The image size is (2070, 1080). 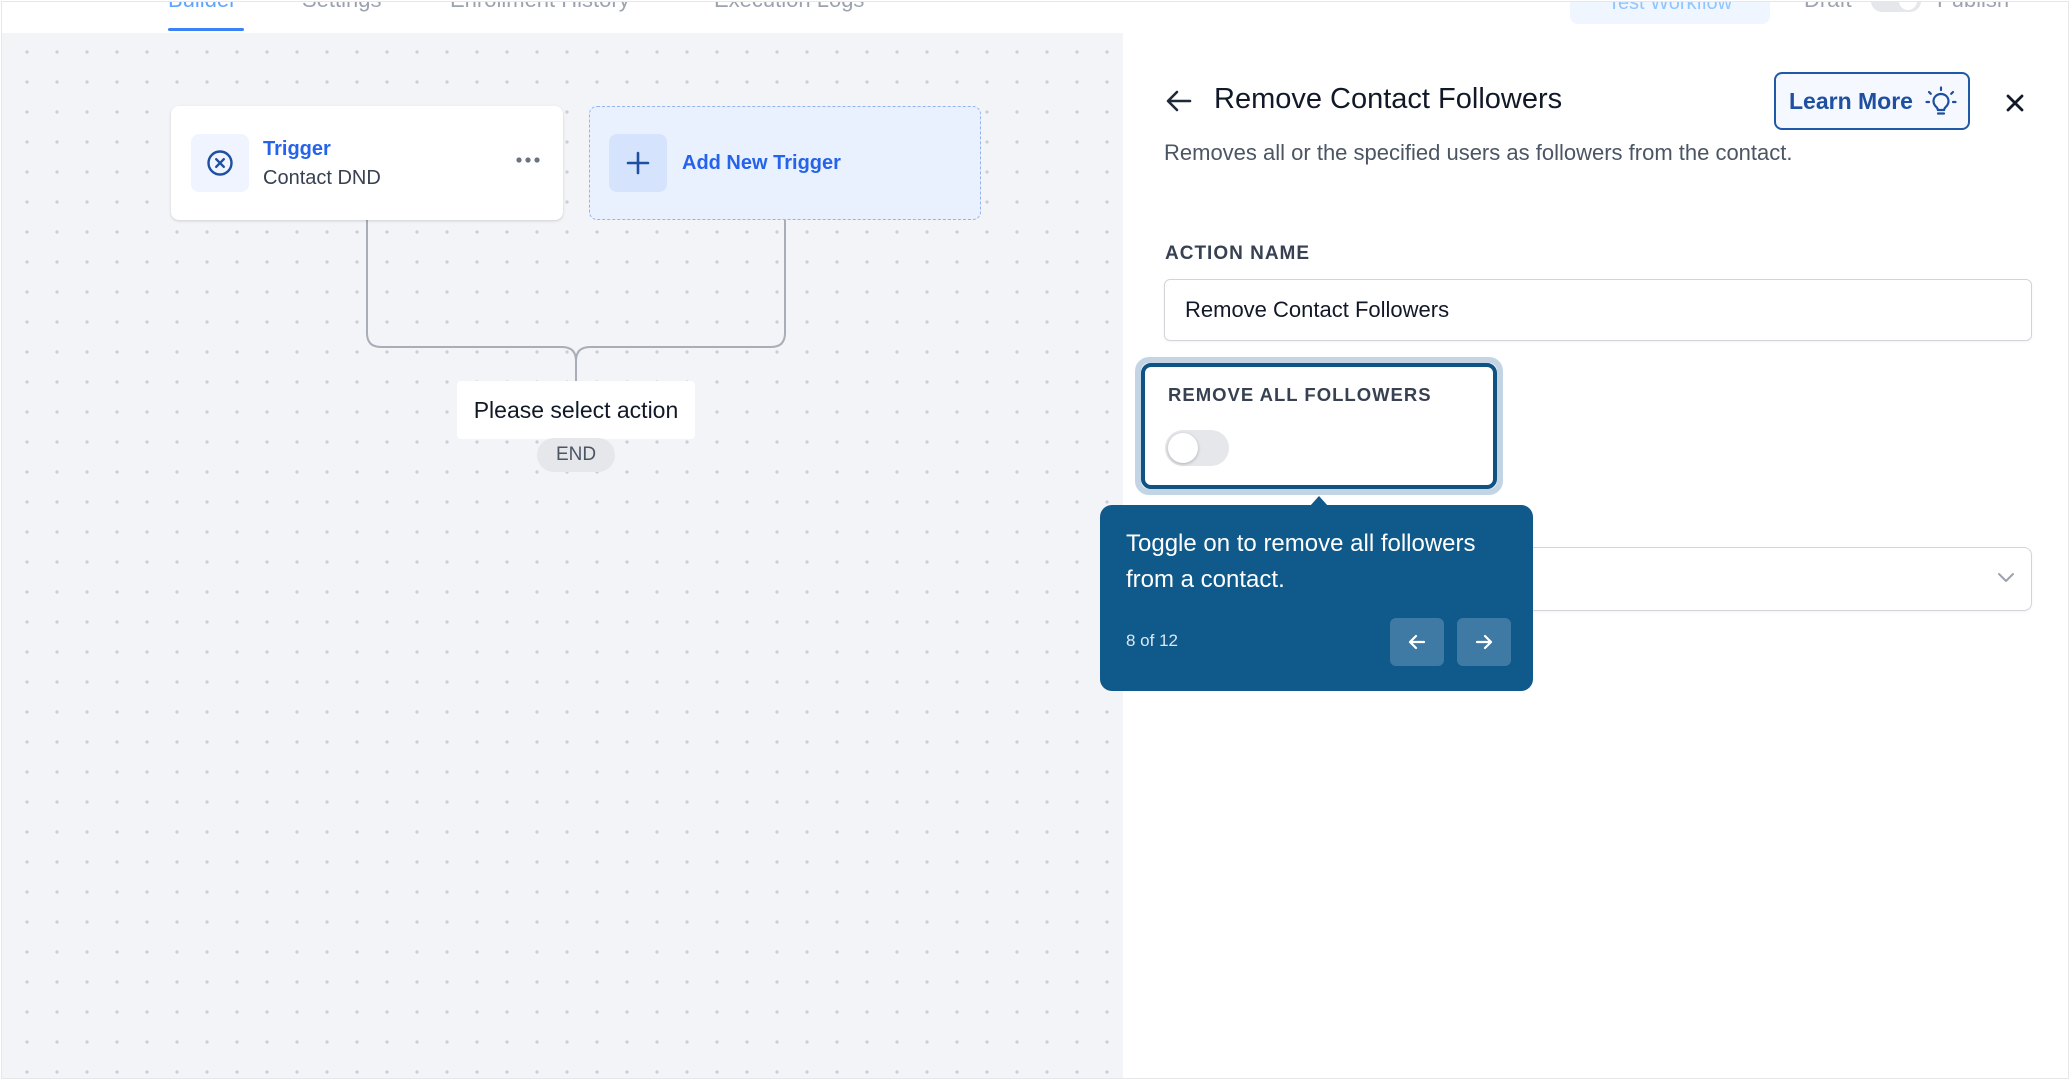 What do you see at coordinates (1851, 100) in the screenshot?
I see `learn-more-label: Learn More` at bounding box center [1851, 100].